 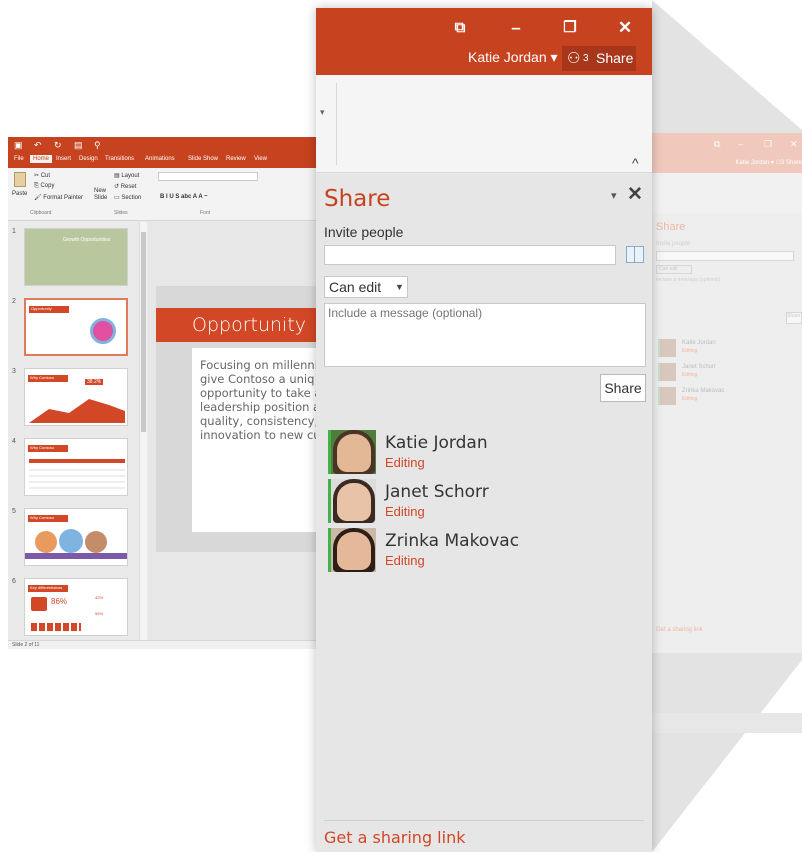 I want to click on tab-file: File, so click(x=19, y=159).